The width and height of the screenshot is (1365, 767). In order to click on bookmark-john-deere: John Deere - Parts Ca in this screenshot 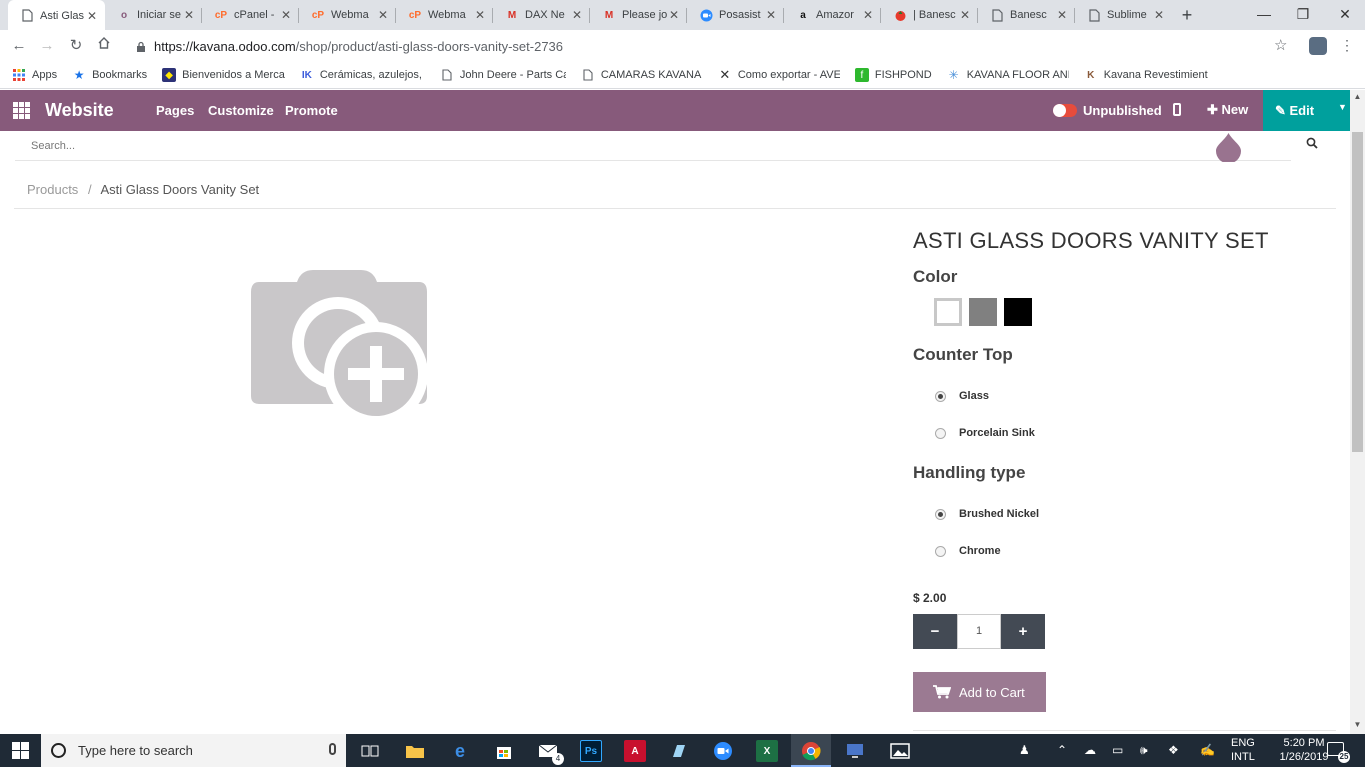, I will do `click(503, 75)`.